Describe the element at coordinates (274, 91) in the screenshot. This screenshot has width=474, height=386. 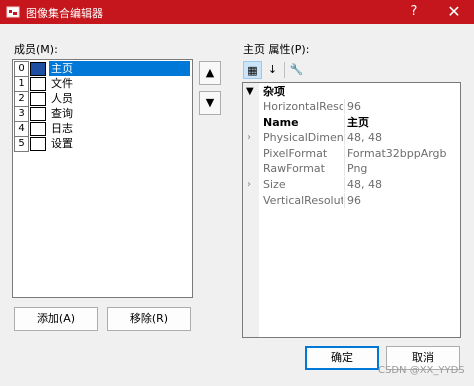
I see `category-label: 杂项` at that location.